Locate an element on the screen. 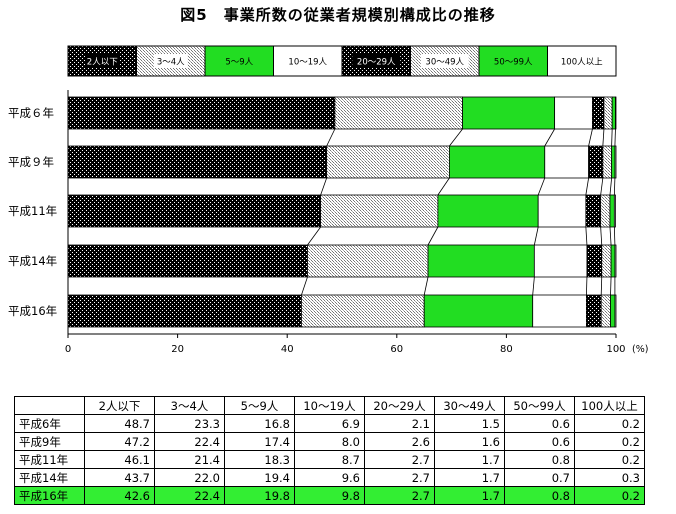 Image resolution: width=676 pixels, height=514 pixels. table-cell: 19.8 is located at coordinates (259, 495).